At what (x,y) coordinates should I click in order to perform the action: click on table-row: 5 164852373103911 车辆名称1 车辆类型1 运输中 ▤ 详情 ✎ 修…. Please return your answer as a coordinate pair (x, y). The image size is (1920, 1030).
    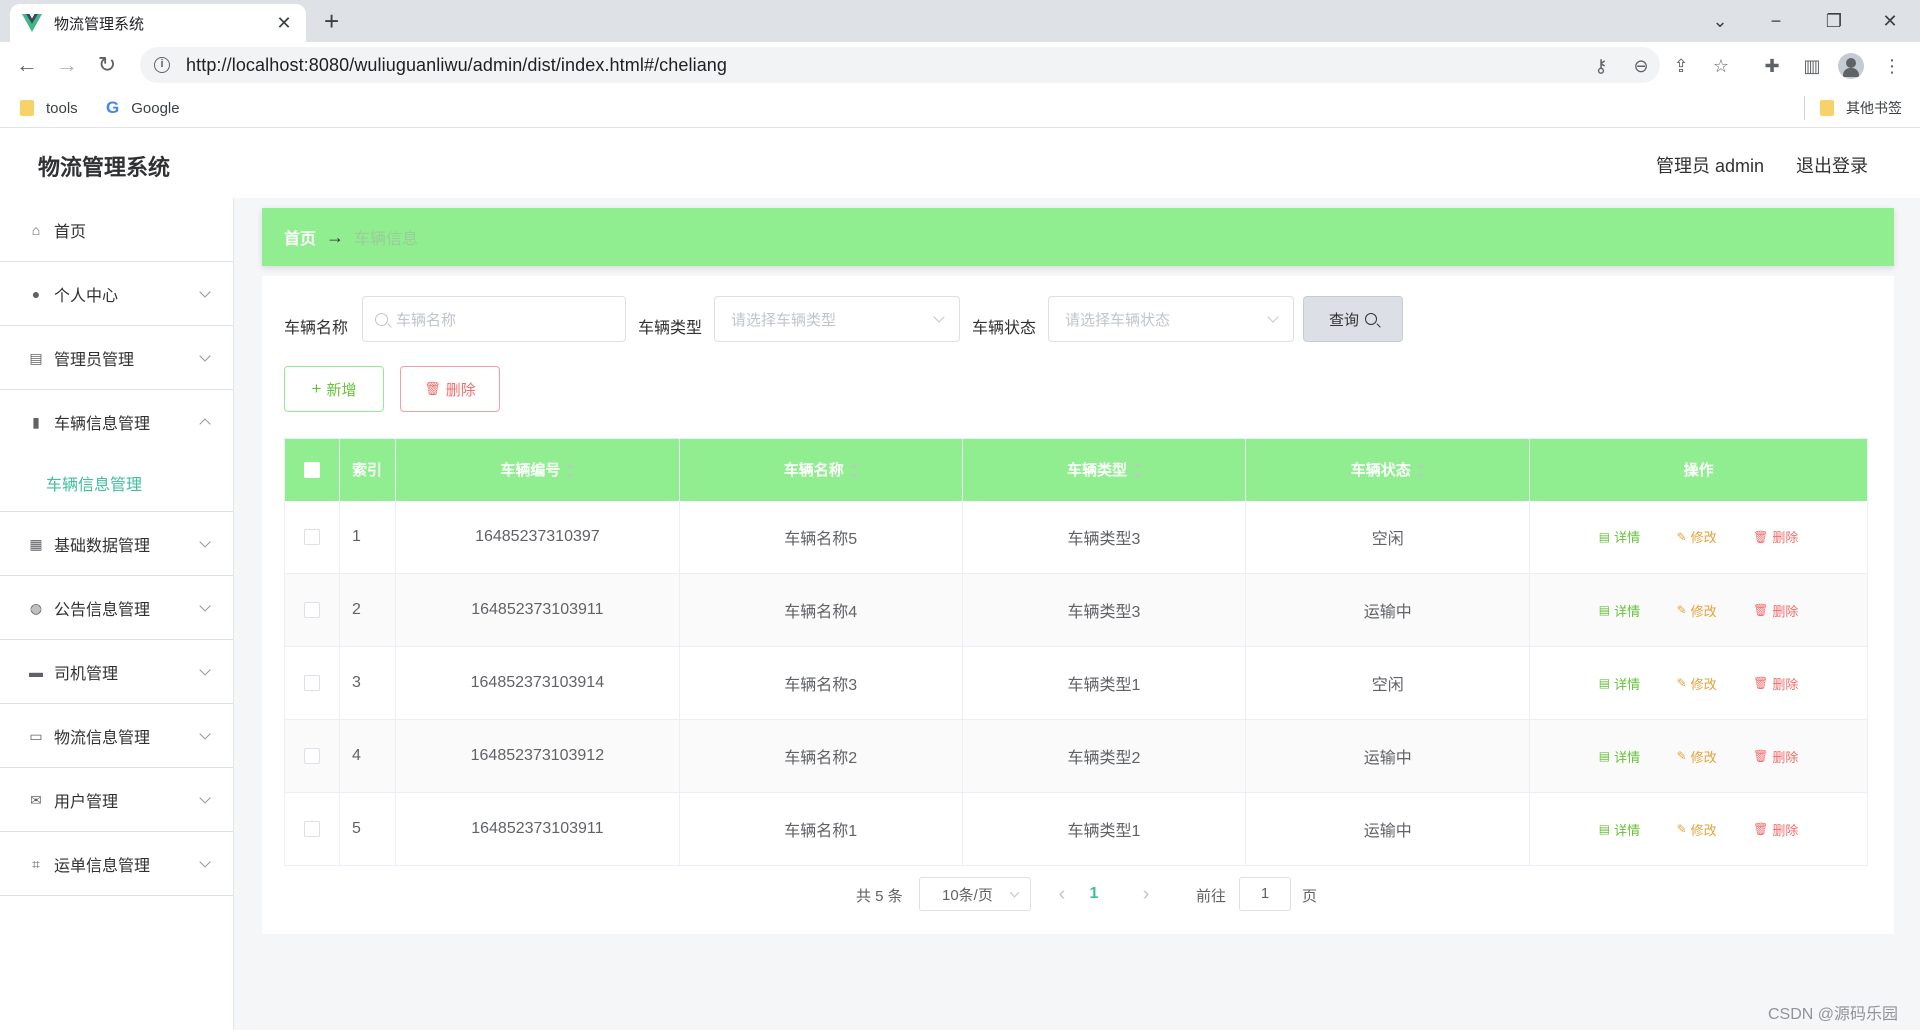
    Looking at the image, I should click on (1076, 829).